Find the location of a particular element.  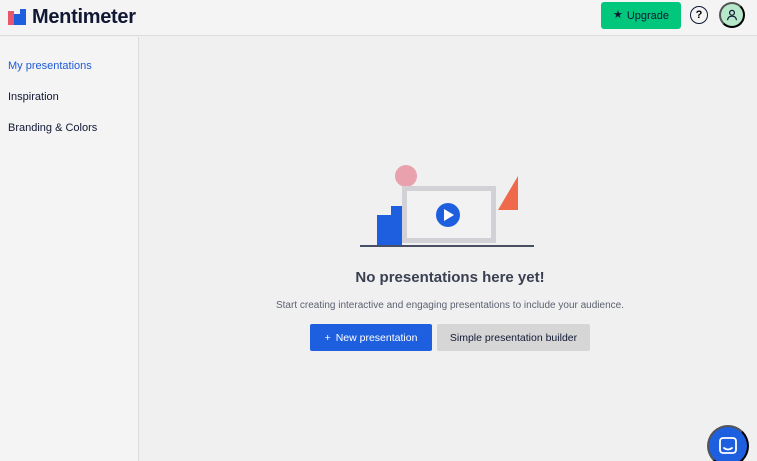

help-button: ? is located at coordinates (699, 15).